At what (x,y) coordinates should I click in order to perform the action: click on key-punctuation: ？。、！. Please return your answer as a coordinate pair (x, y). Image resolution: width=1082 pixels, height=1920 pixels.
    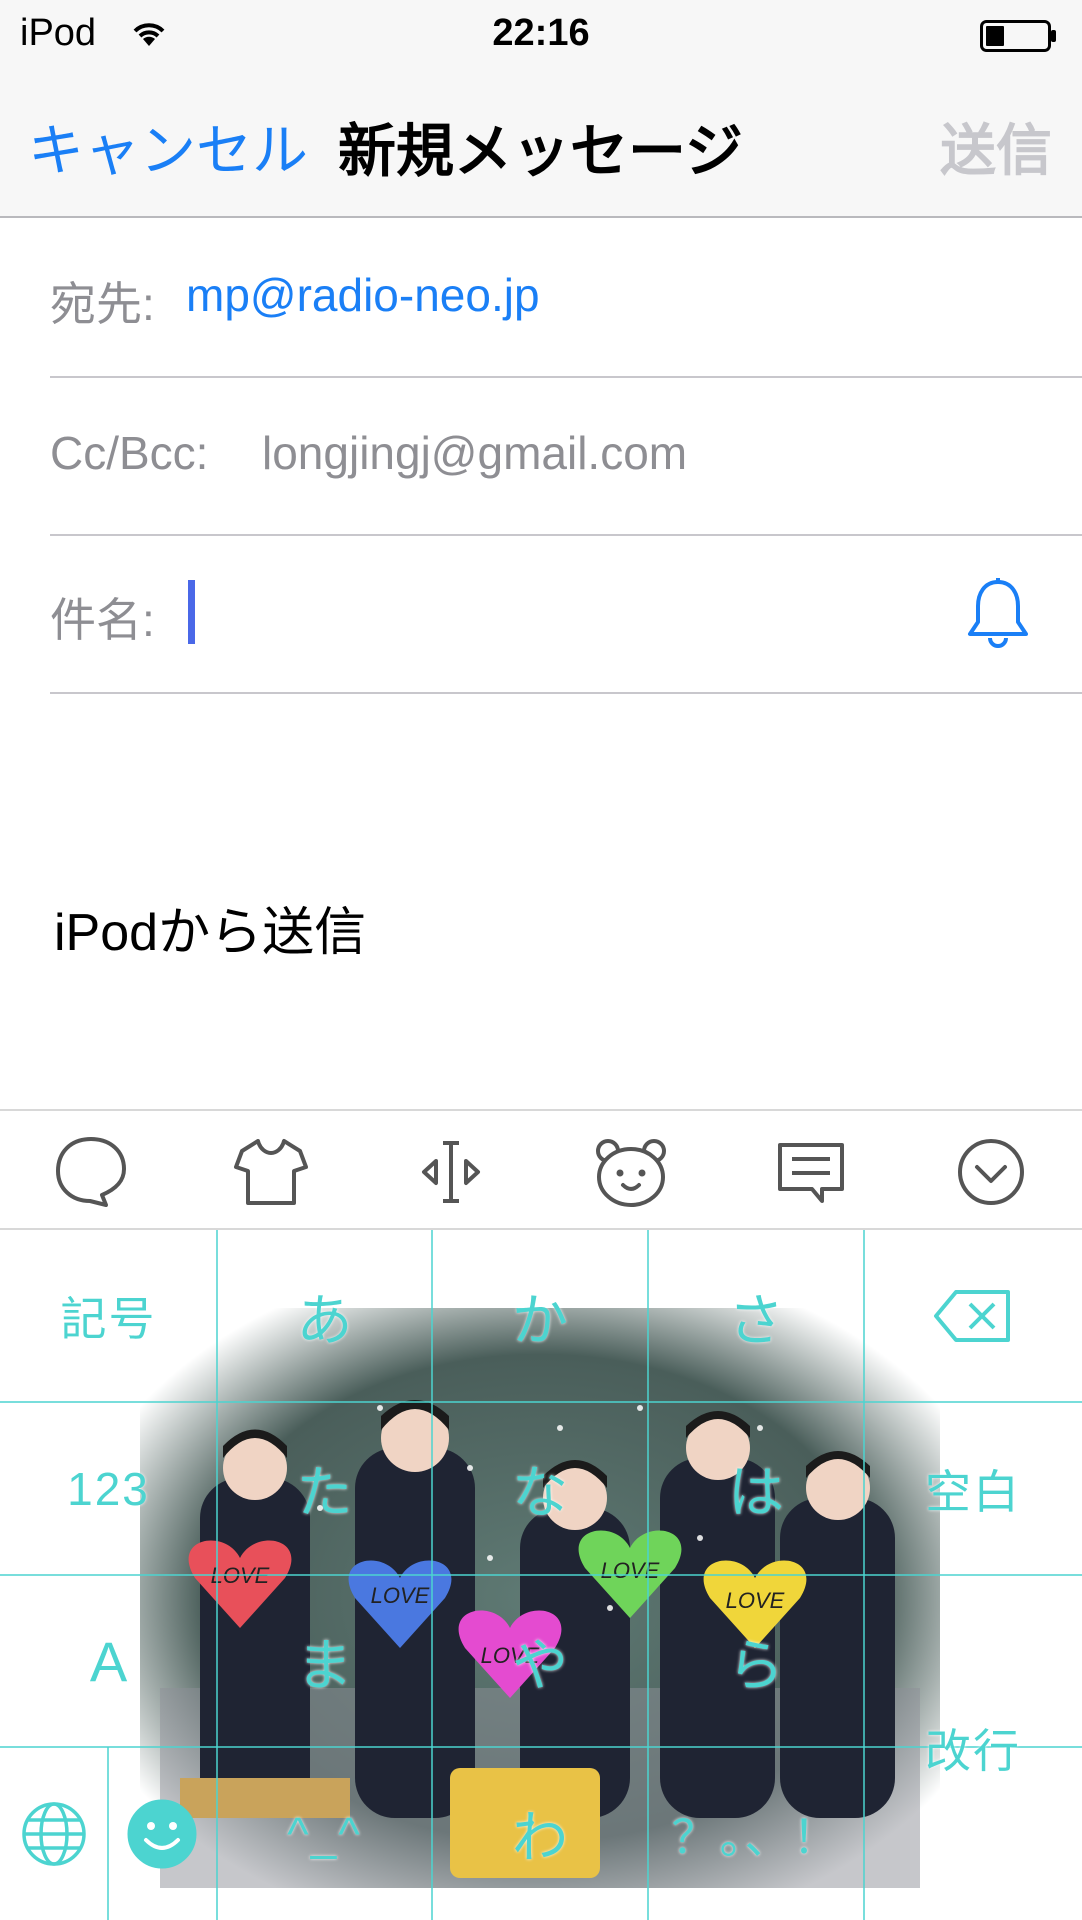
    Looking at the image, I should click on (756, 1833).